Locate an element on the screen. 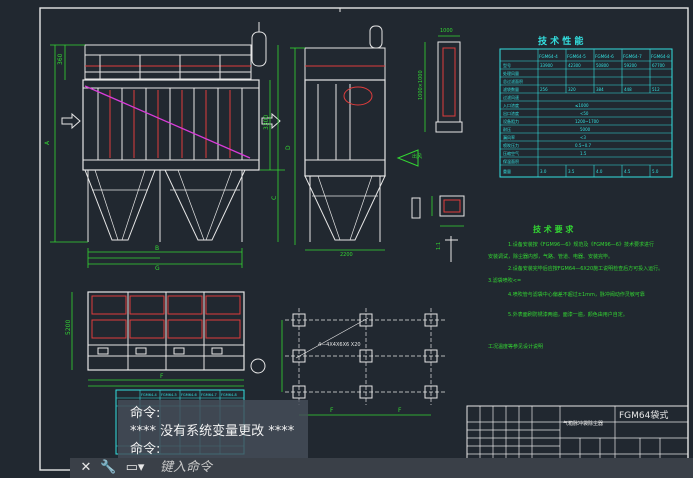 The image size is (693, 478). model-col-2: FGM64-5 is located at coordinates (576, 56).